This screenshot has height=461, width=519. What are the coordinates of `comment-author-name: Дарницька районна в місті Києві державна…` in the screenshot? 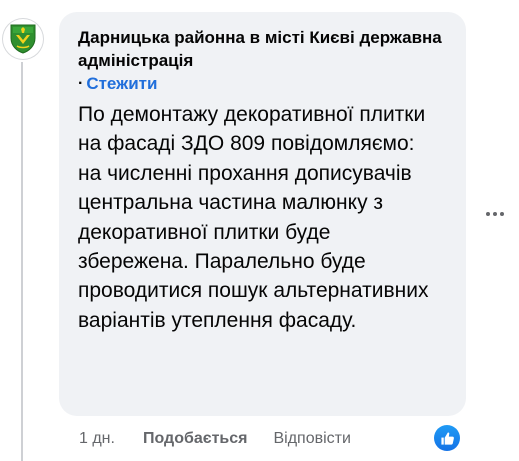 It's located at (263, 49).